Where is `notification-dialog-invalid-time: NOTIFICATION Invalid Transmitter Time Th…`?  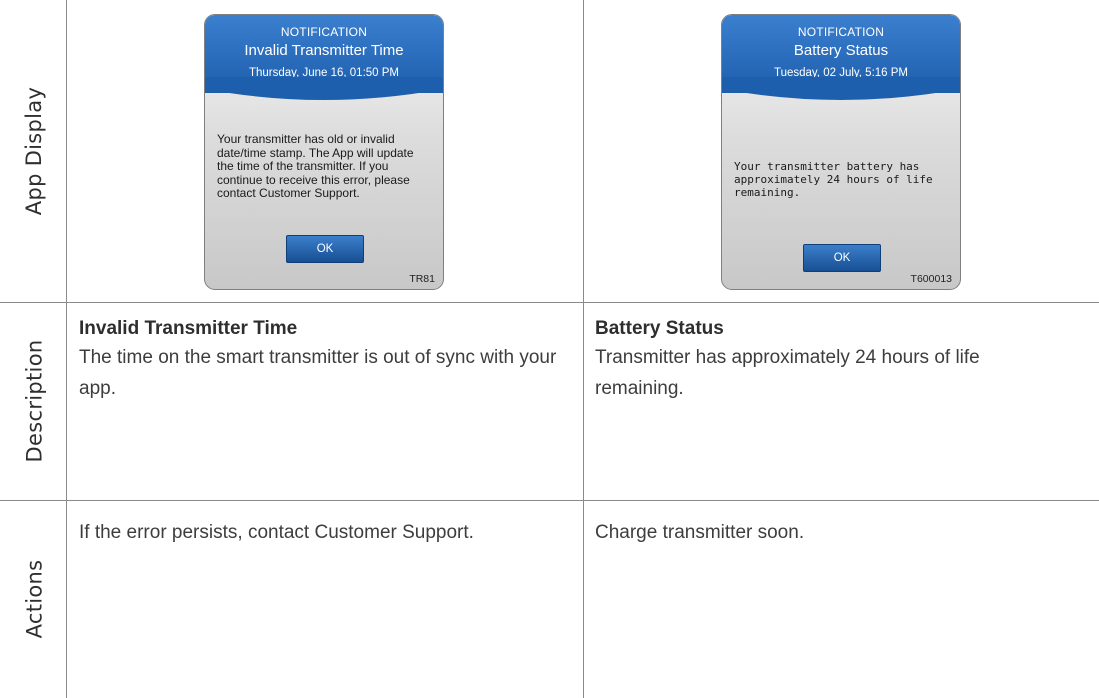
notification-dialog-invalid-time: NOTIFICATION Invalid Transmitter Time Th… is located at coordinates (324, 152).